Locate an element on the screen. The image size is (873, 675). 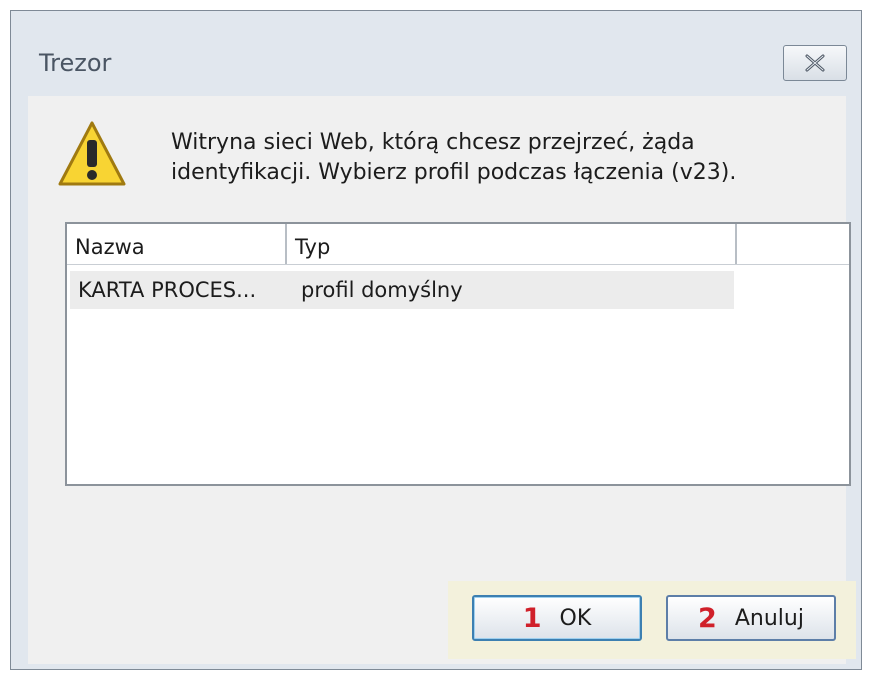
close-icon is located at coordinates (815, 63).